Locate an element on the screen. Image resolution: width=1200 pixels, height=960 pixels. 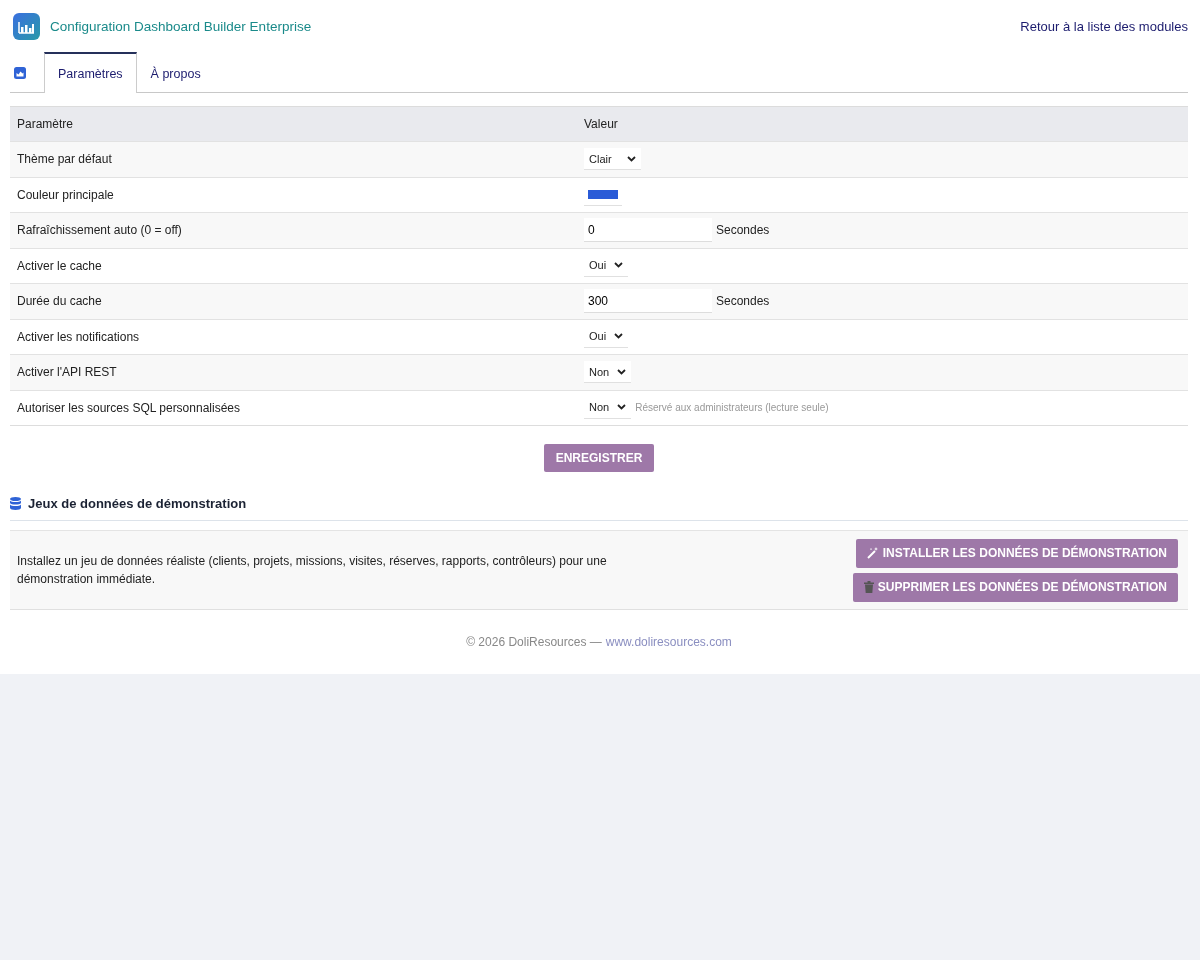
setting-label: Activer l'API REST is located at coordinates (67, 372).